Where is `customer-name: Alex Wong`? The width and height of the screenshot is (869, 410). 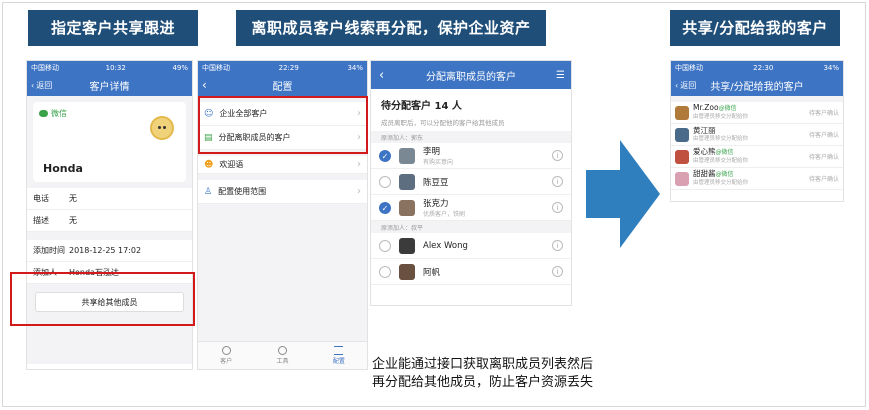
customer-name: Alex Wong is located at coordinates (445, 245).